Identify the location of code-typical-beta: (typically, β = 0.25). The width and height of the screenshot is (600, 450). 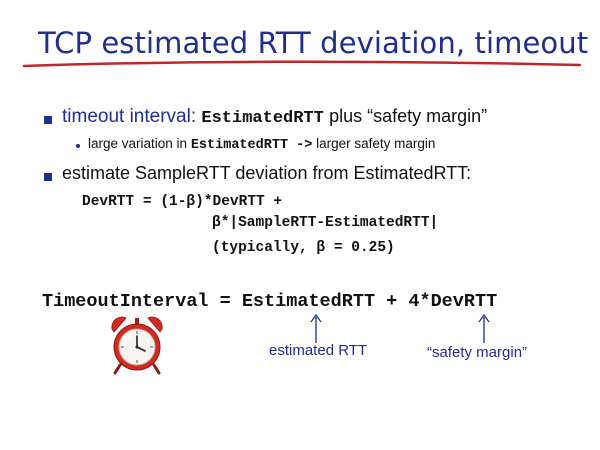
(303, 248).